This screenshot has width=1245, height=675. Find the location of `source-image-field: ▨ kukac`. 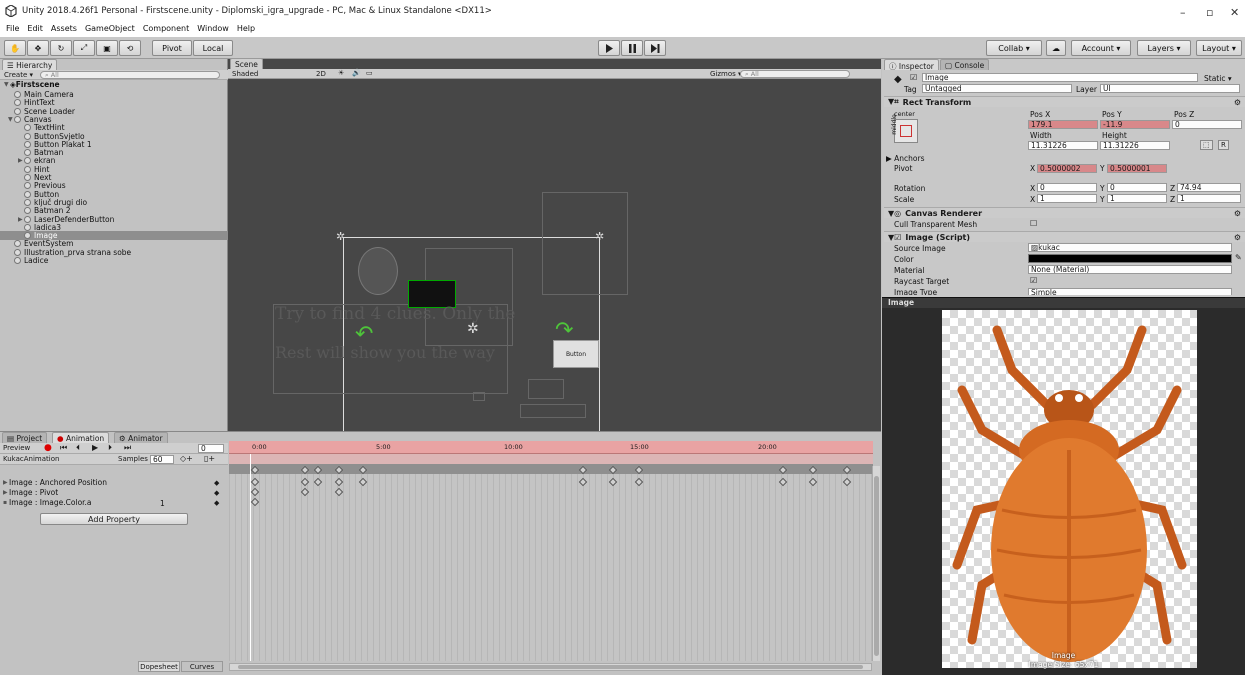

source-image-field: ▨ kukac is located at coordinates (1130, 247).